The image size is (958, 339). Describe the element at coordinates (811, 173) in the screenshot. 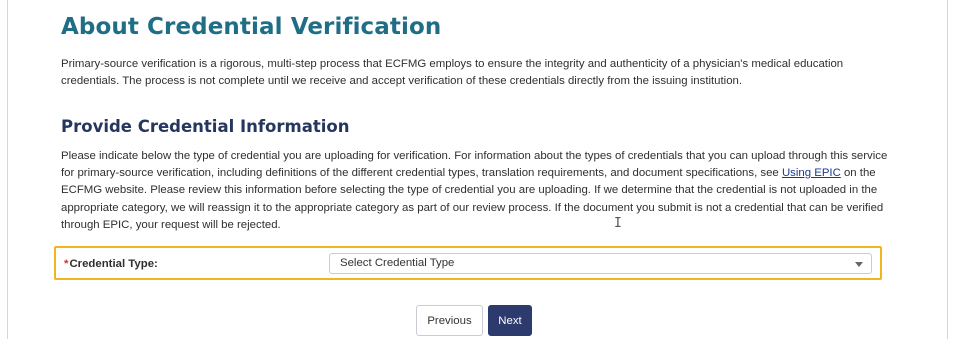

I see `using-epic-link: Using EPIC` at that location.